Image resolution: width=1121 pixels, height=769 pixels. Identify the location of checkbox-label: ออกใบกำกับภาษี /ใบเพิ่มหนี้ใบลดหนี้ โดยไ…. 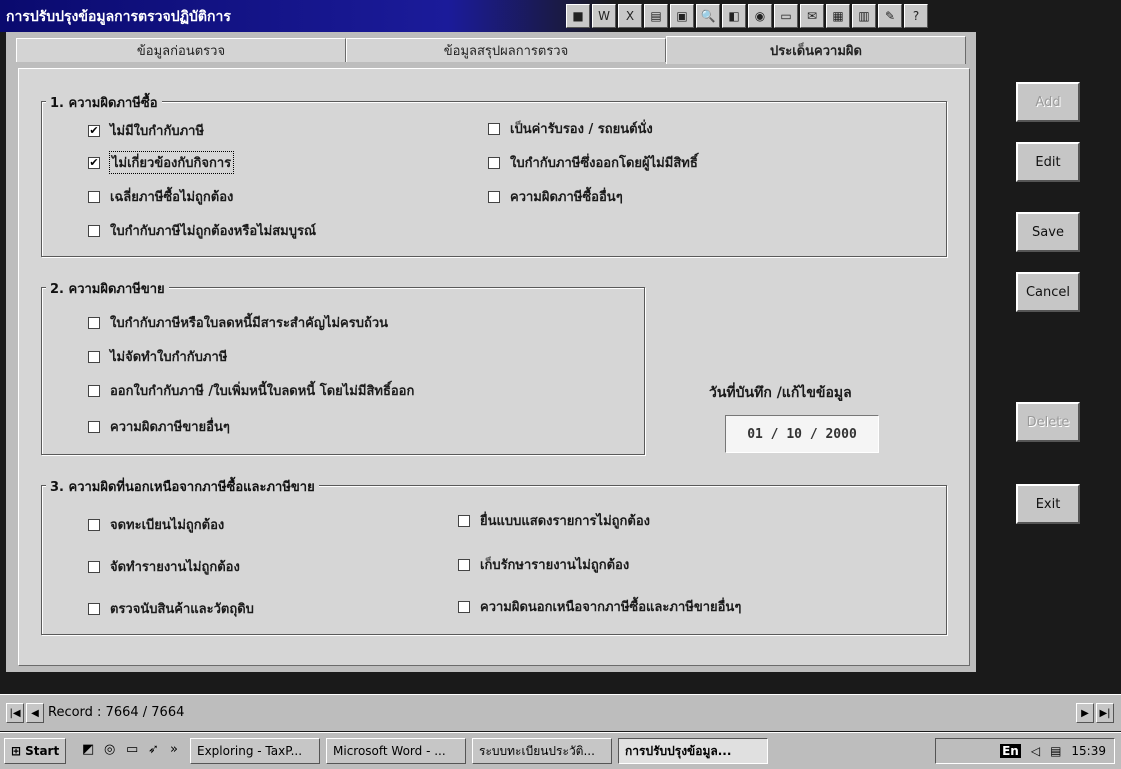
(262, 391).